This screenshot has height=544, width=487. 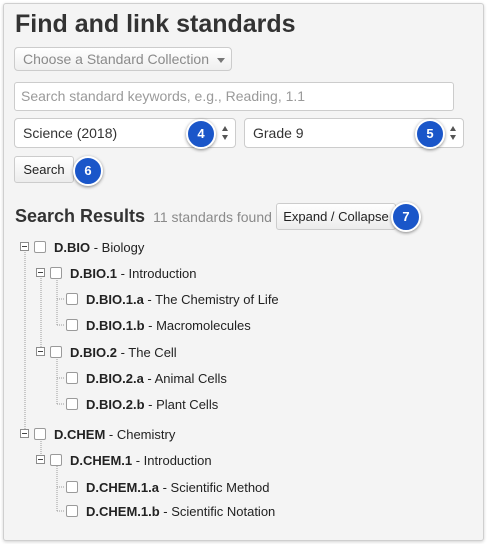 I want to click on standard-title: - Animal Cells, so click(x=185, y=378).